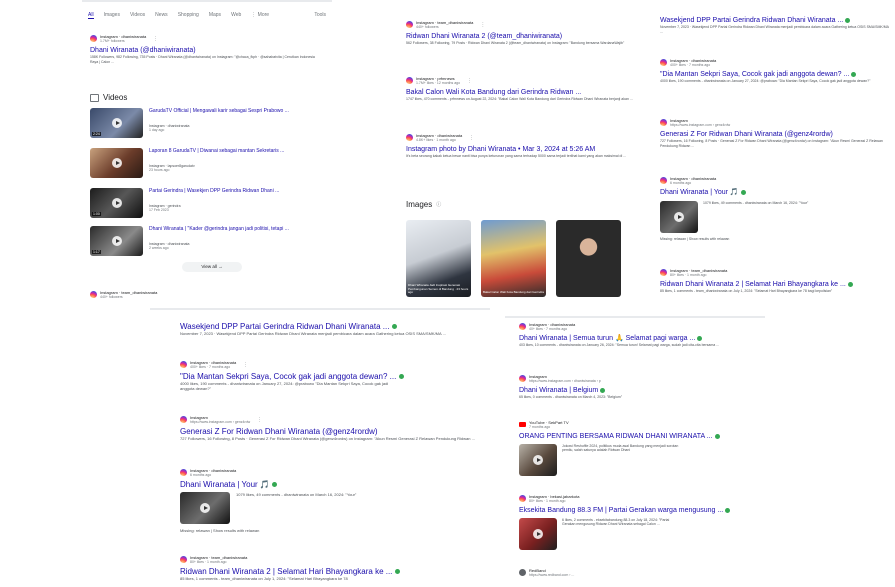  Describe the element at coordinates (188, 15) in the screenshot. I see `tab-shopping: Shopping` at that location.